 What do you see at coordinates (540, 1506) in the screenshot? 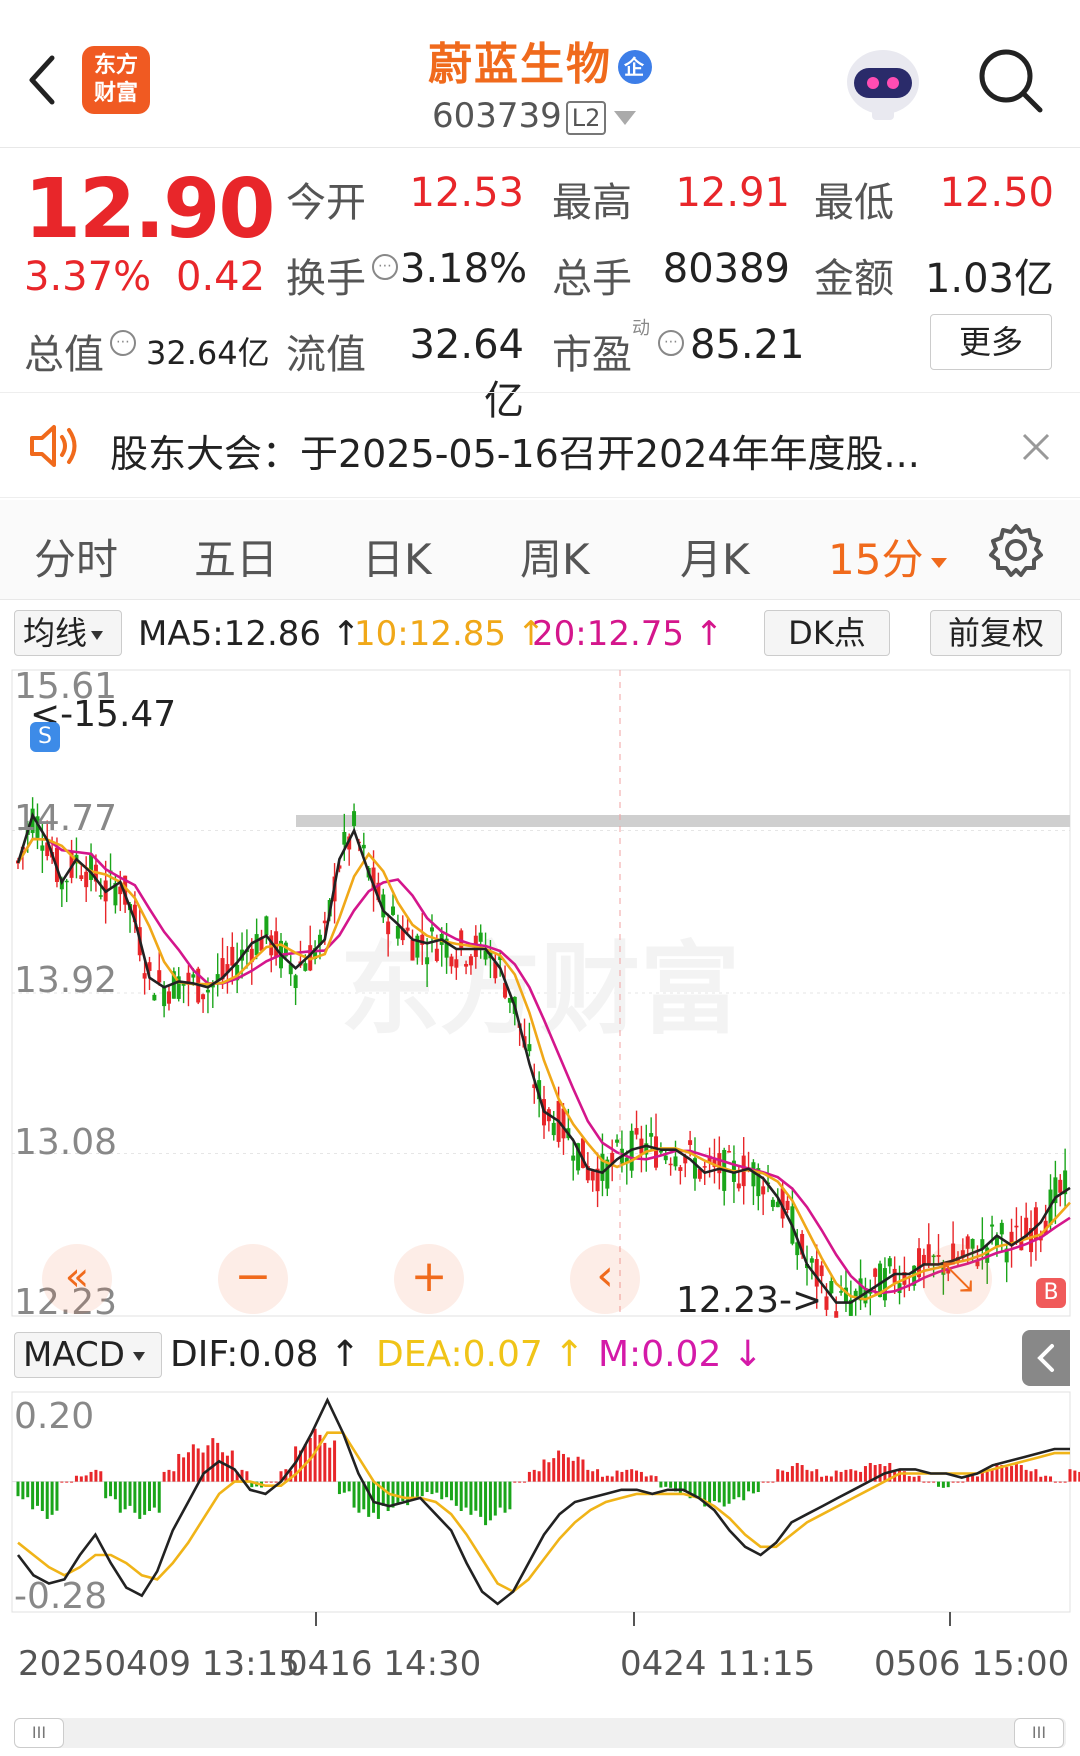
I see `macd-chart: 0.20 -0.28` at bounding box center [540, 1506].